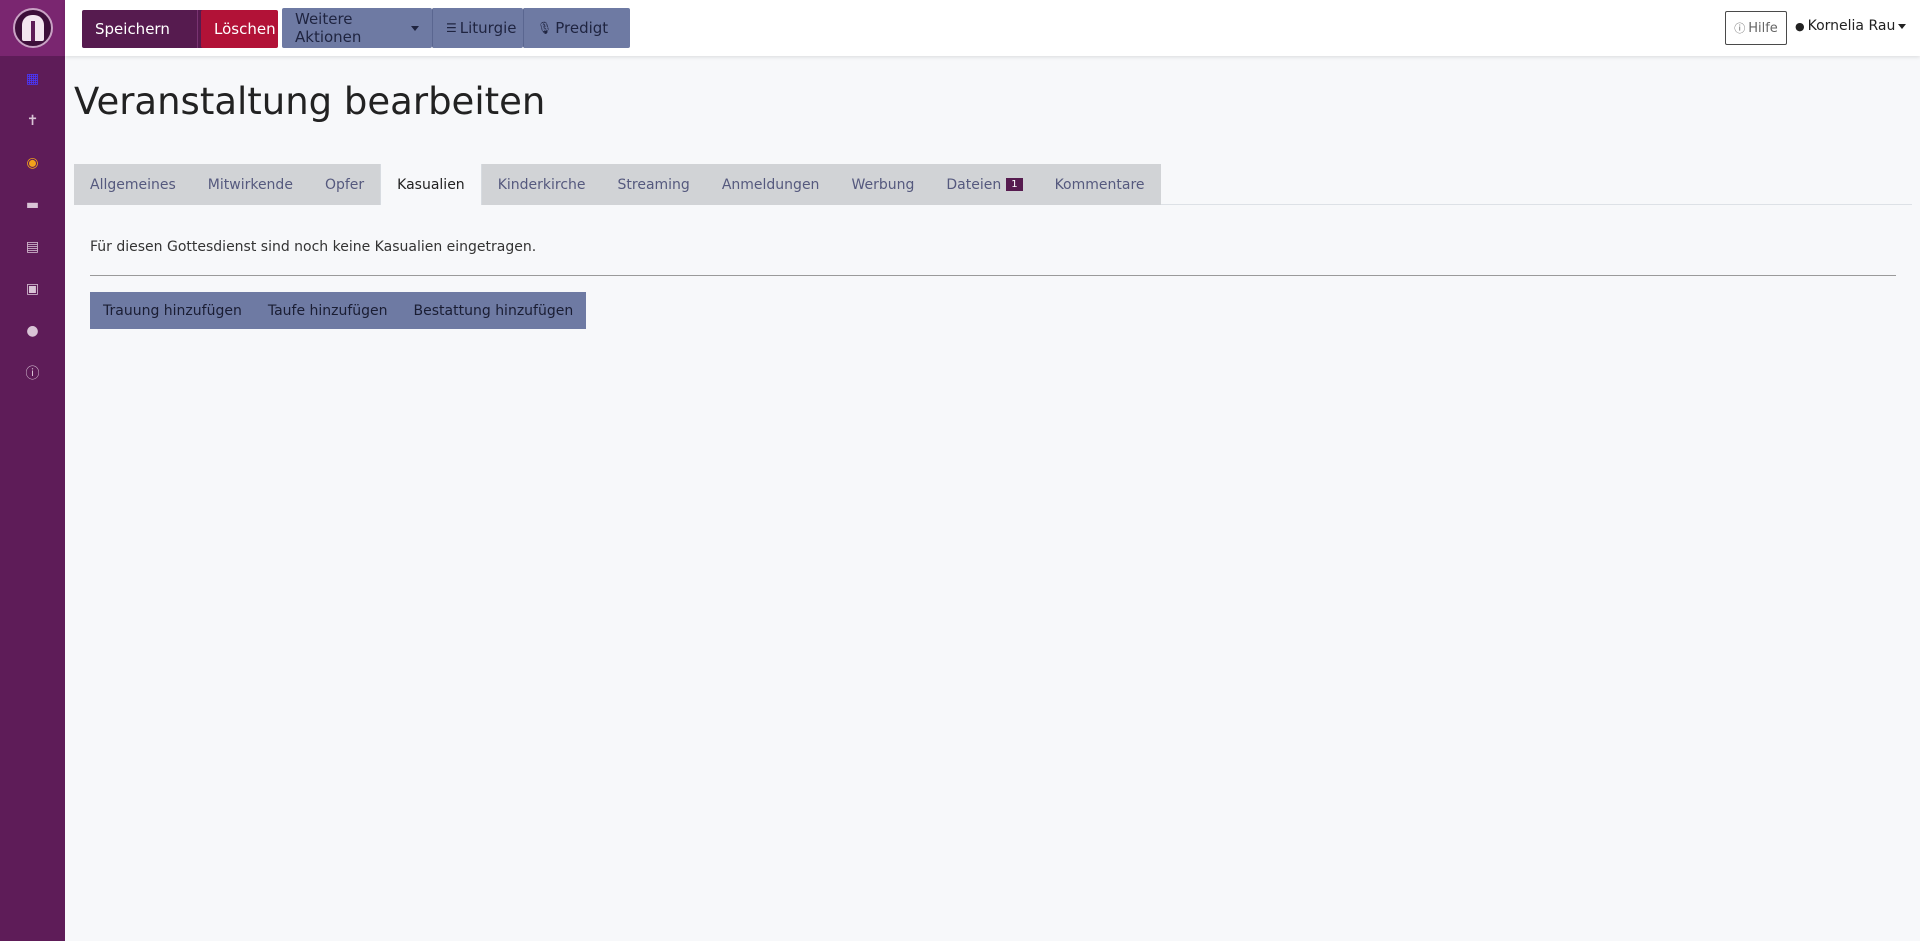 The width and height of the screenshot is (1920, 941). I want to click on tab-werbung: Werbung, so click(883, 184).